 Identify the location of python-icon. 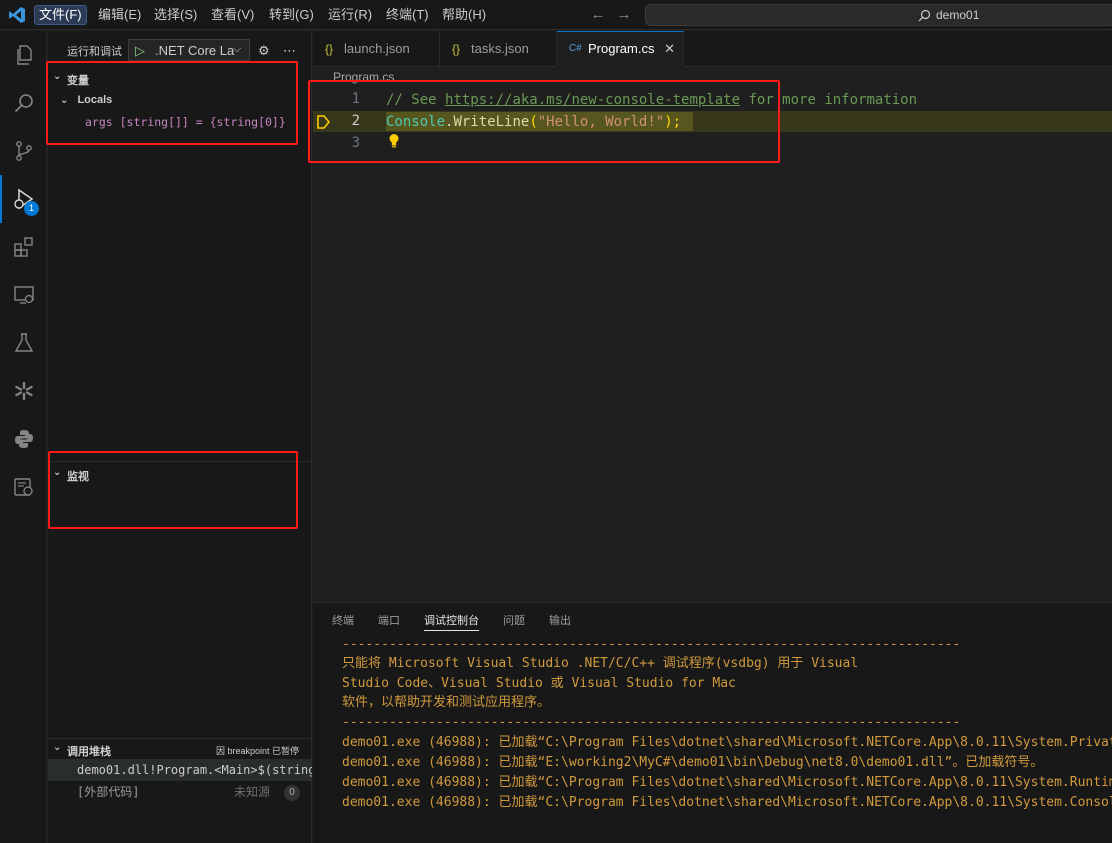
(23, 439).